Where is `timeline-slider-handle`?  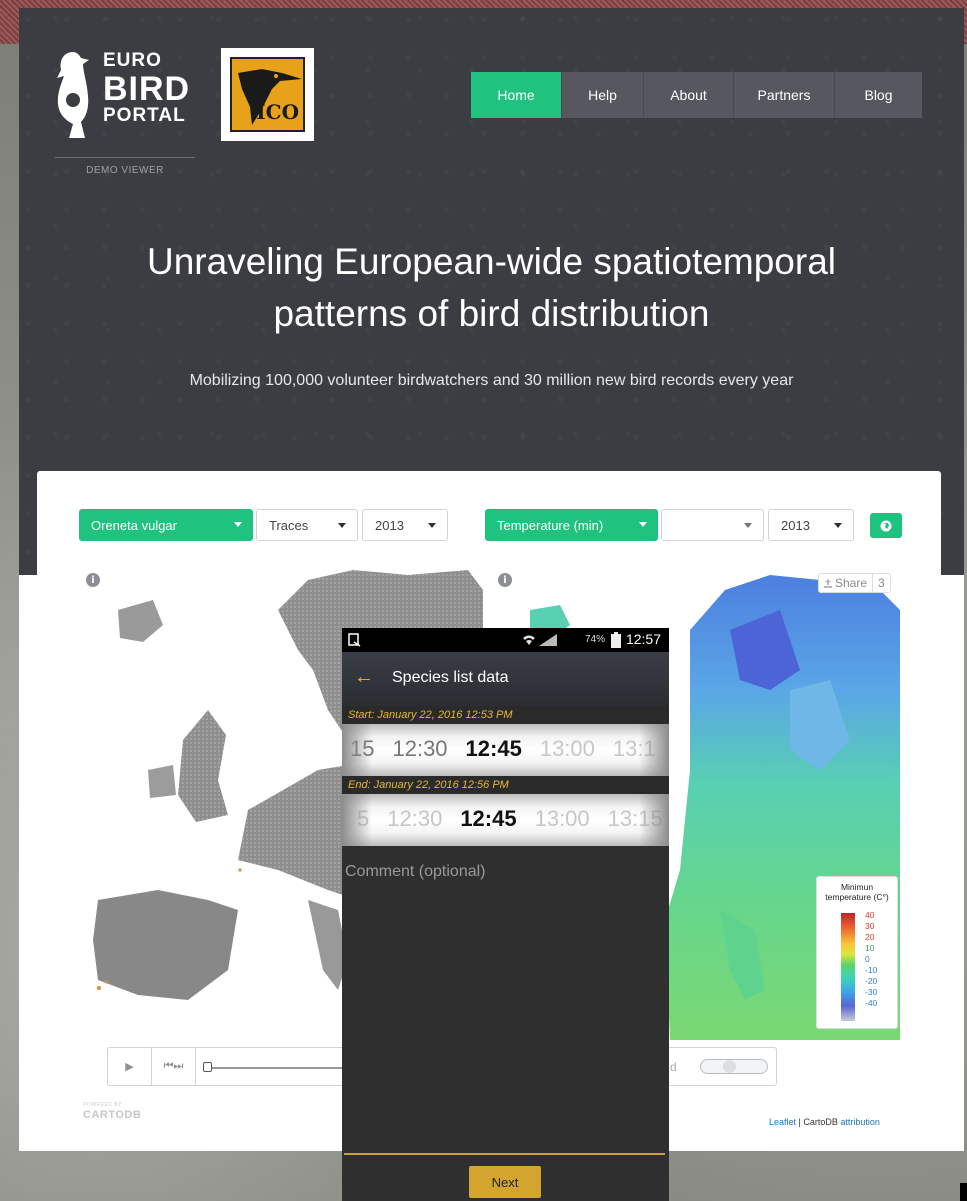 timeline-slider-handle is located at coordinates (207, 1067).